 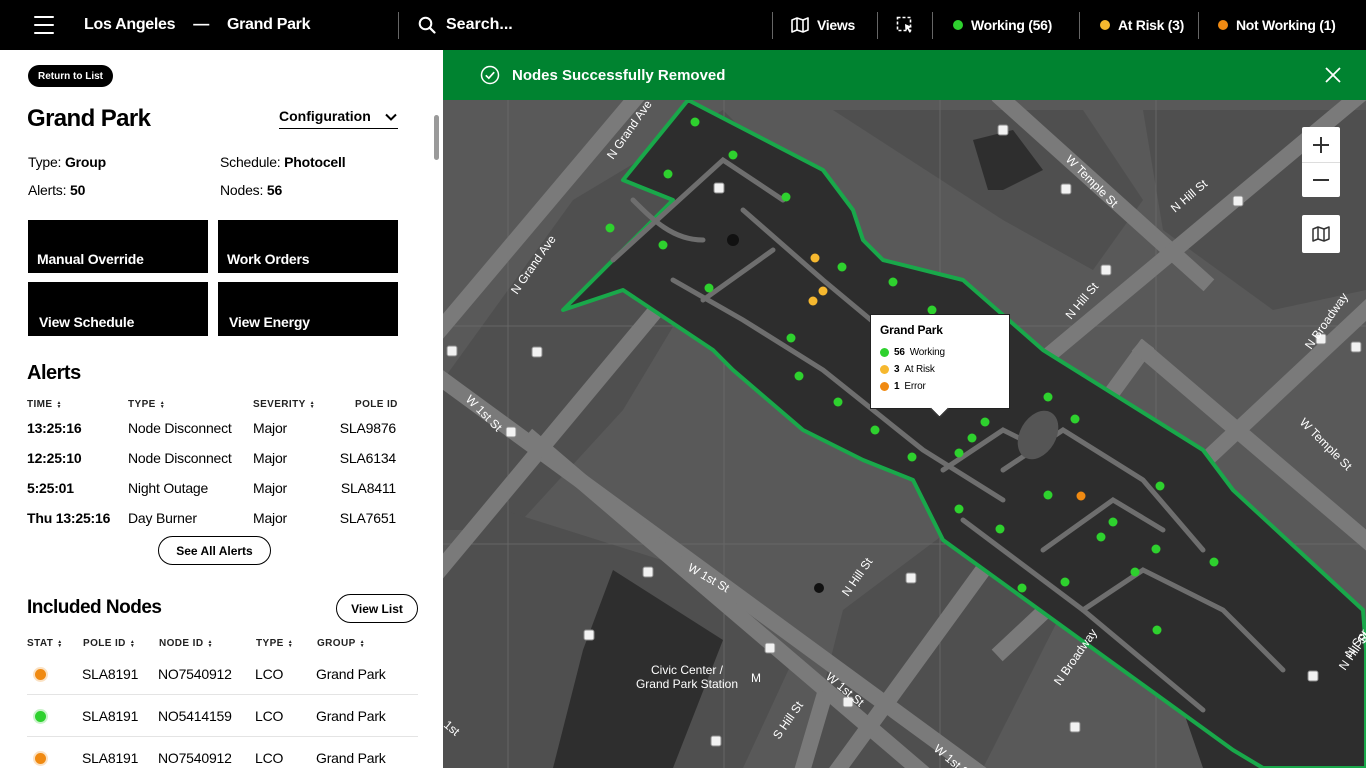 What do you see at coordinates (897, 386) in the screenshot?
I see `tooltip-error-count: 1` at bounding box center [897, 386].